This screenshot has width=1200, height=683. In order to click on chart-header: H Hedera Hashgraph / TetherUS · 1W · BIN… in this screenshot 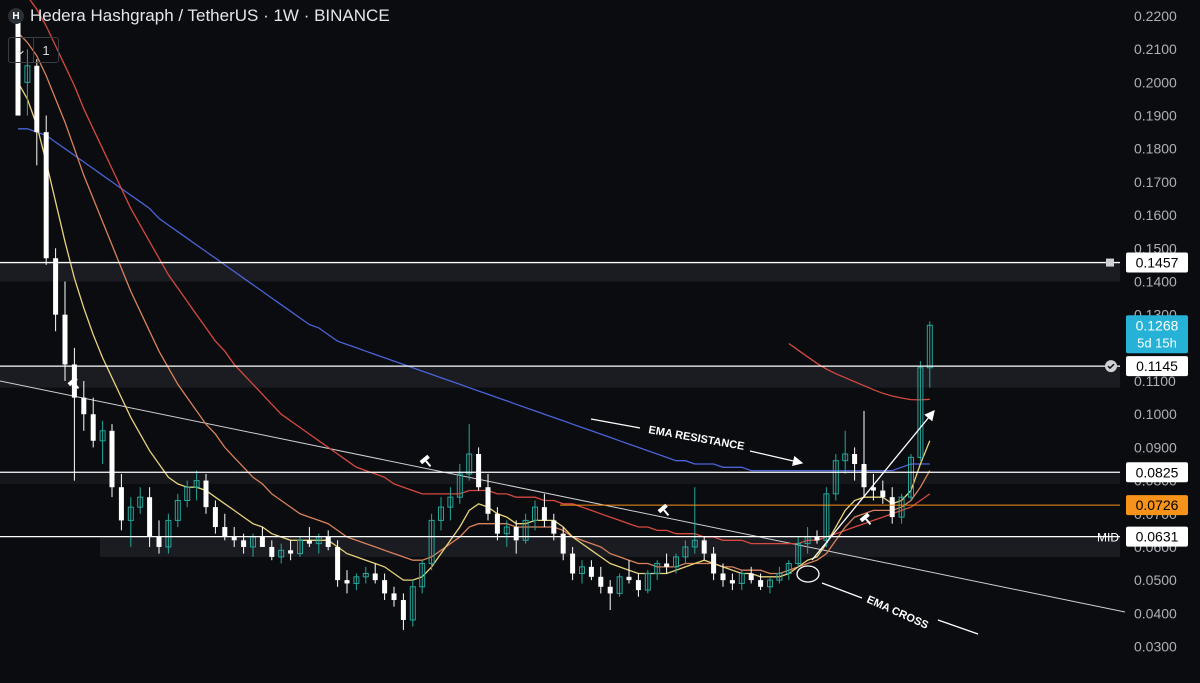, I will do `click(199, 16)`.